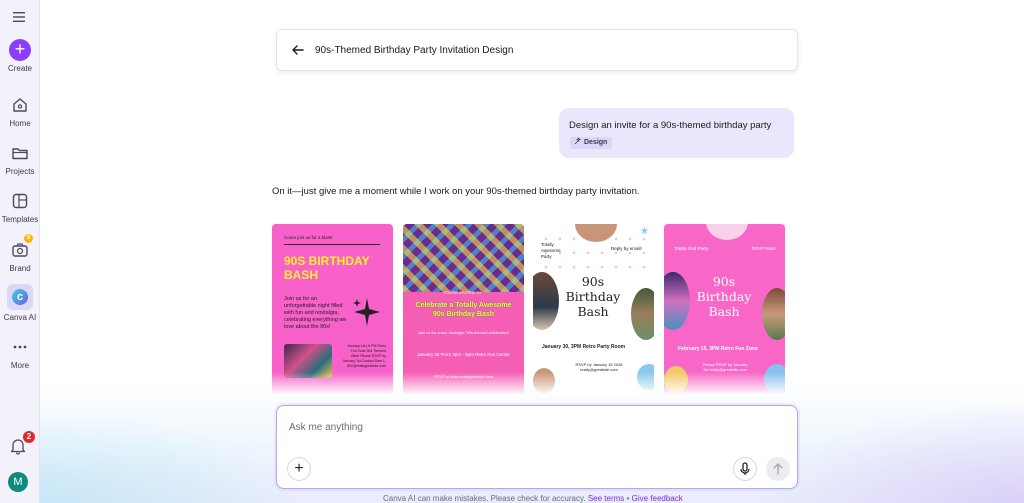 The image size is (1024, 503). Describe the element at coordinates (20, 365) in the screenshot. I see `sidebar-item-label: More` at that location.